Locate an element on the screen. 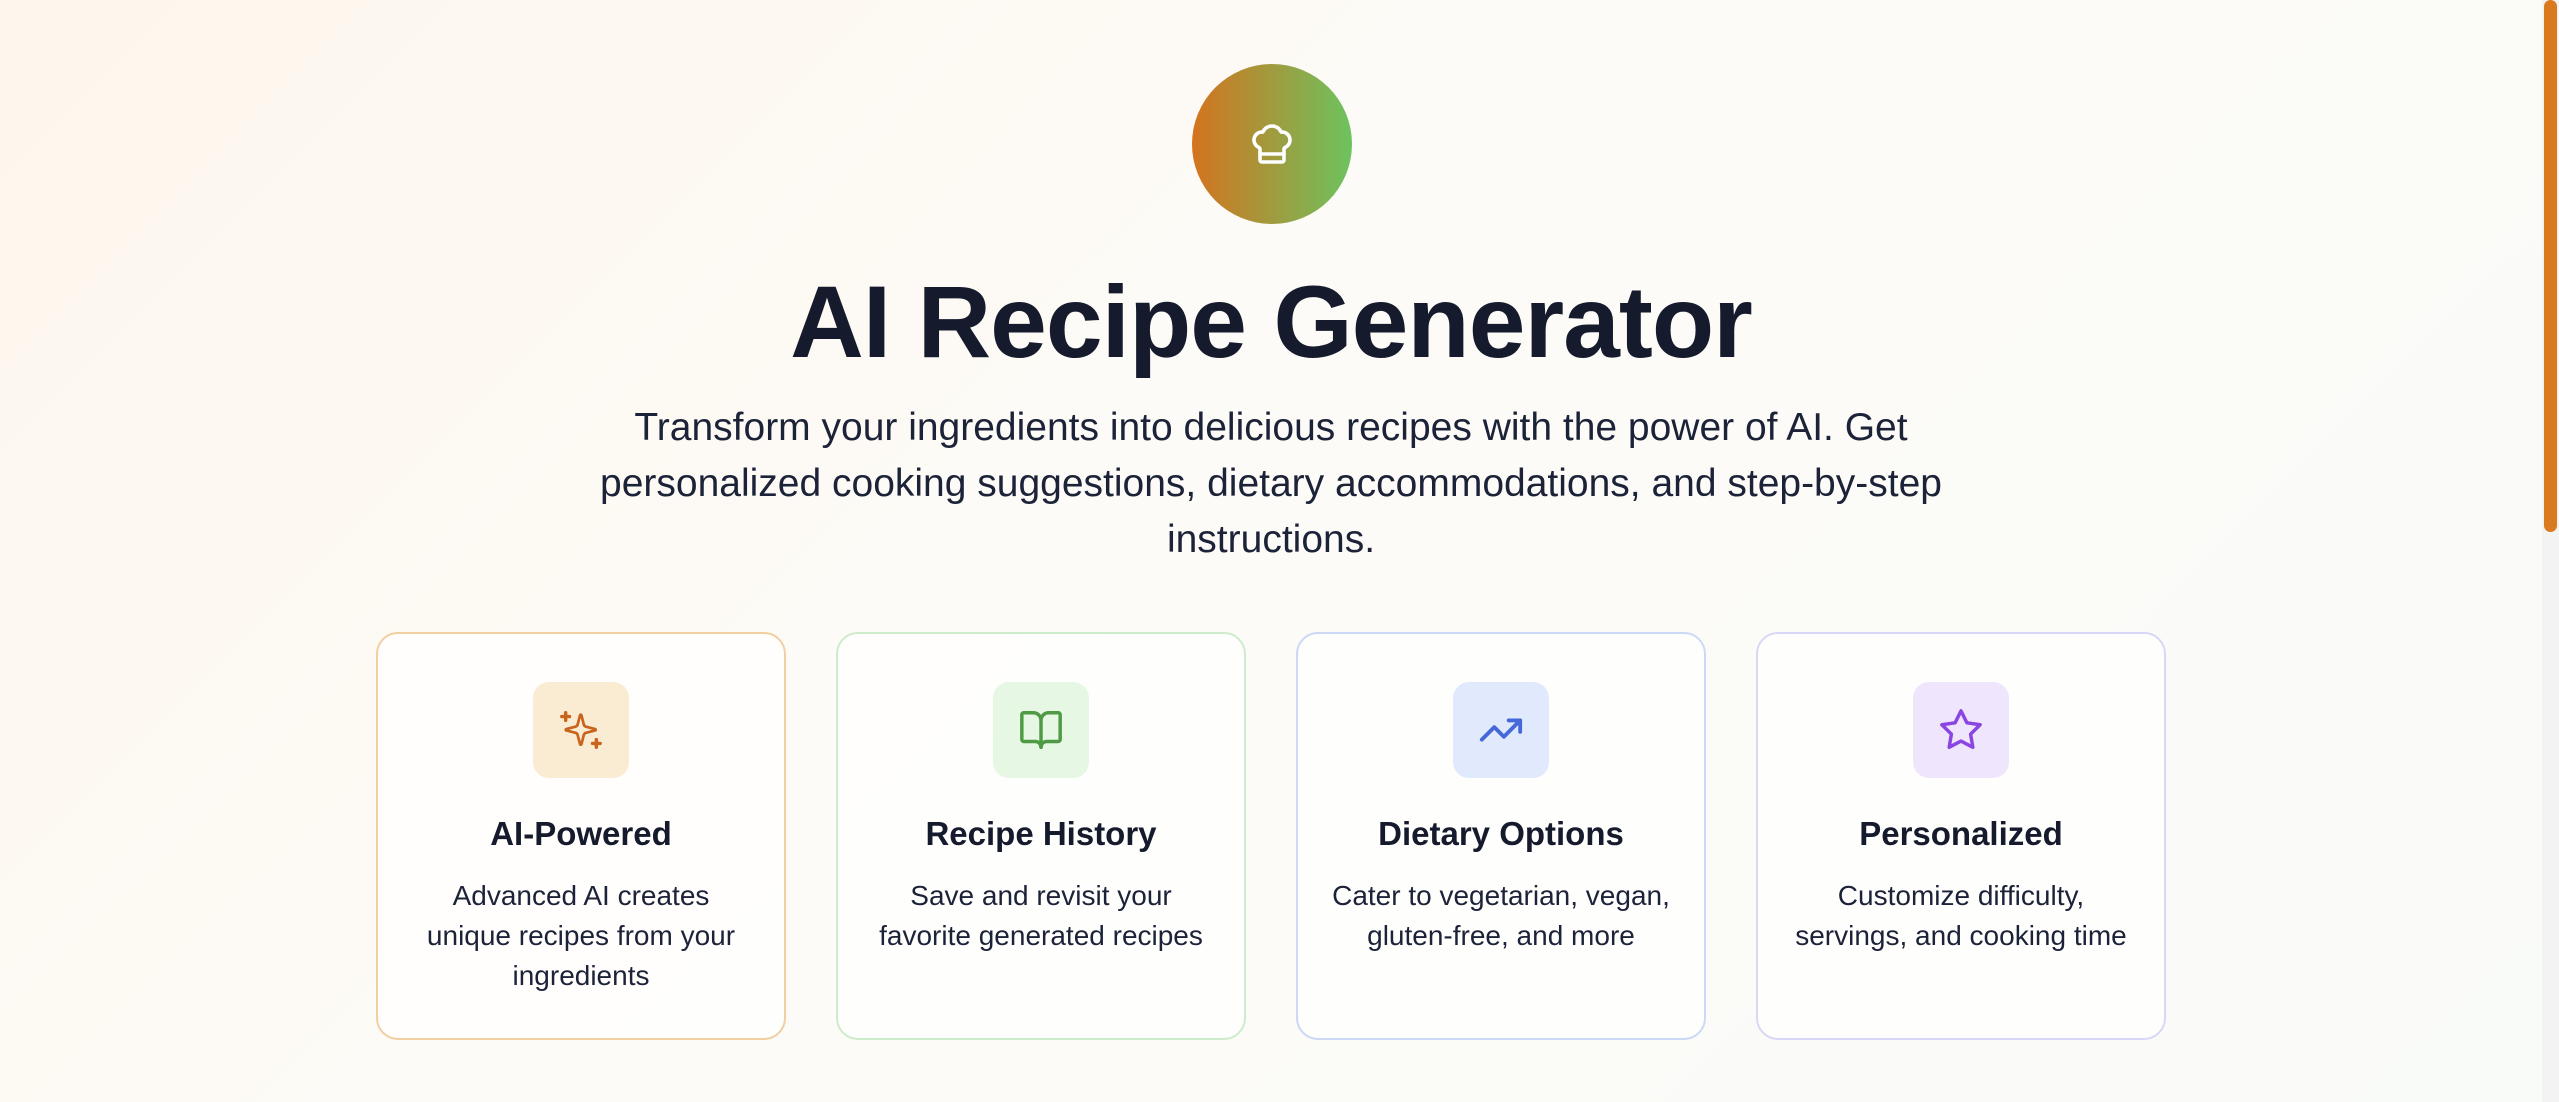  vertical-scrollbar is located at coordinates (2550, 551).